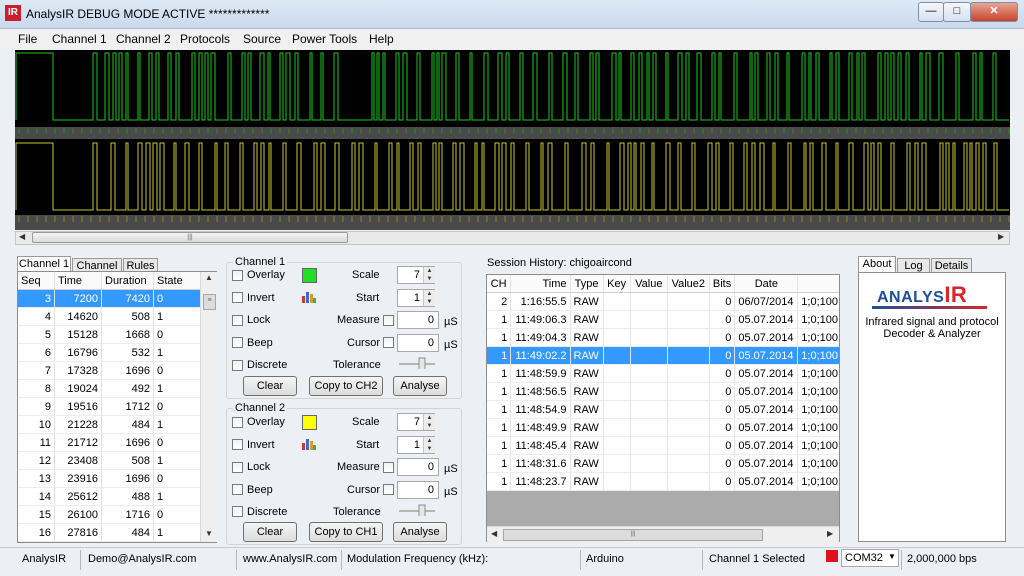 This screenshot has width=1024, height=576. I want to click on ch1-measure-checkbox, so click(388, 320).